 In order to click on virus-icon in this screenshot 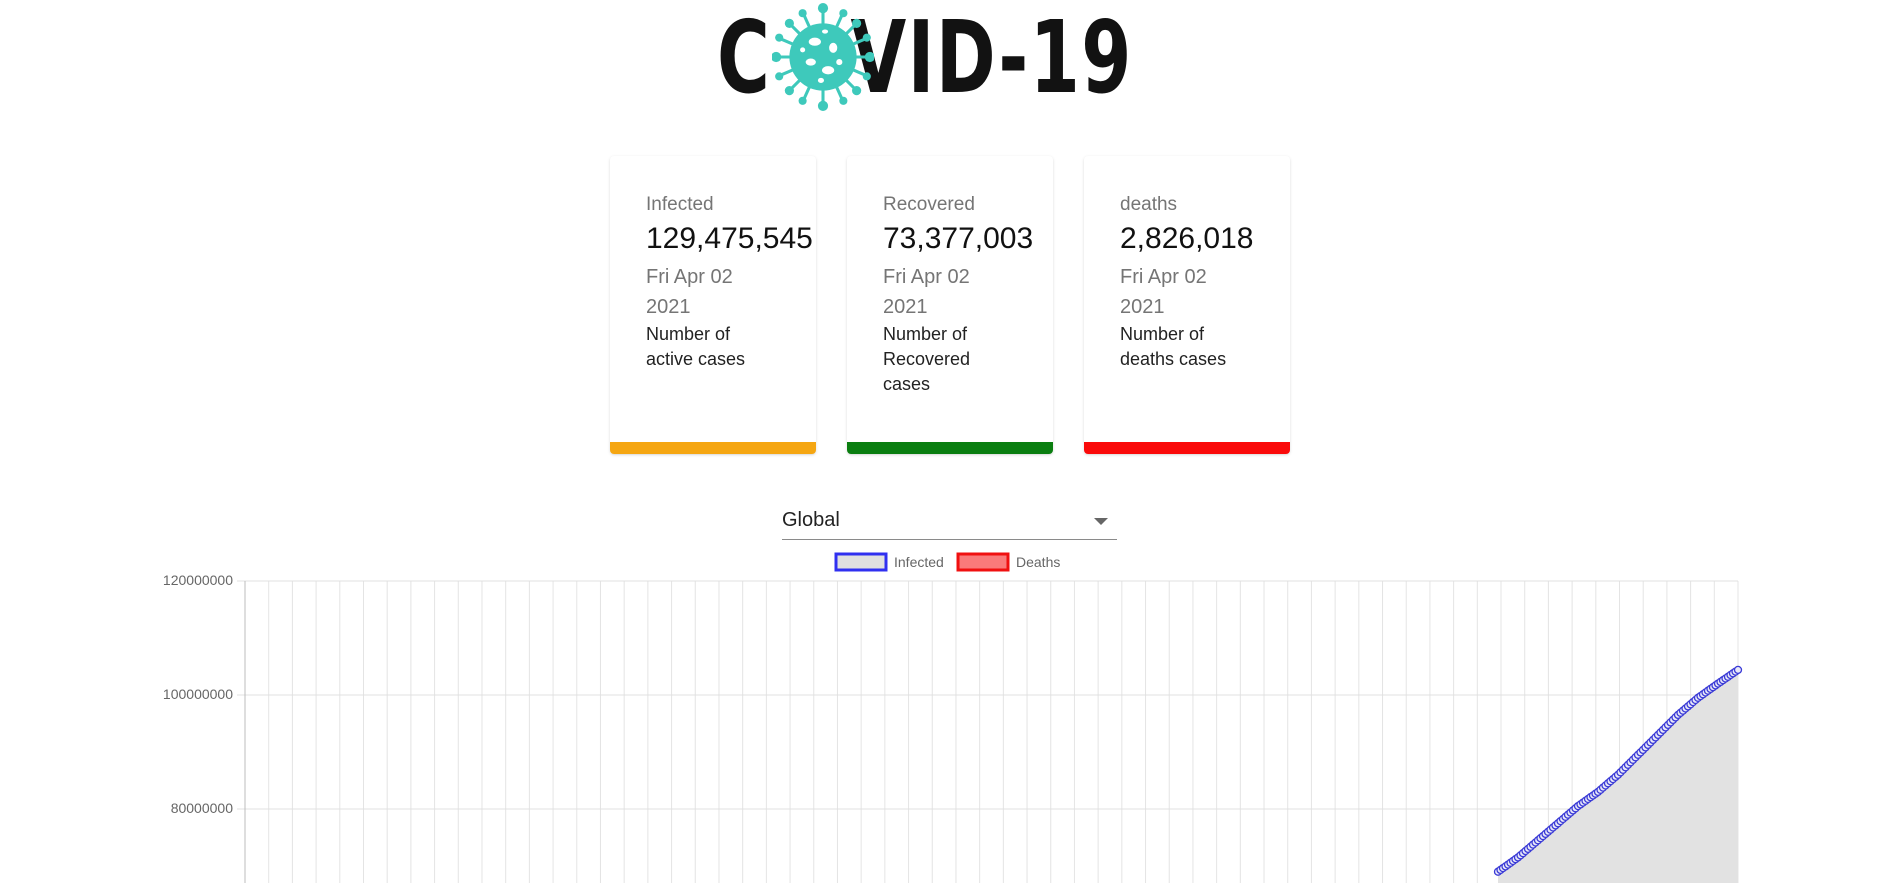, I will do `click(823, 57)`.